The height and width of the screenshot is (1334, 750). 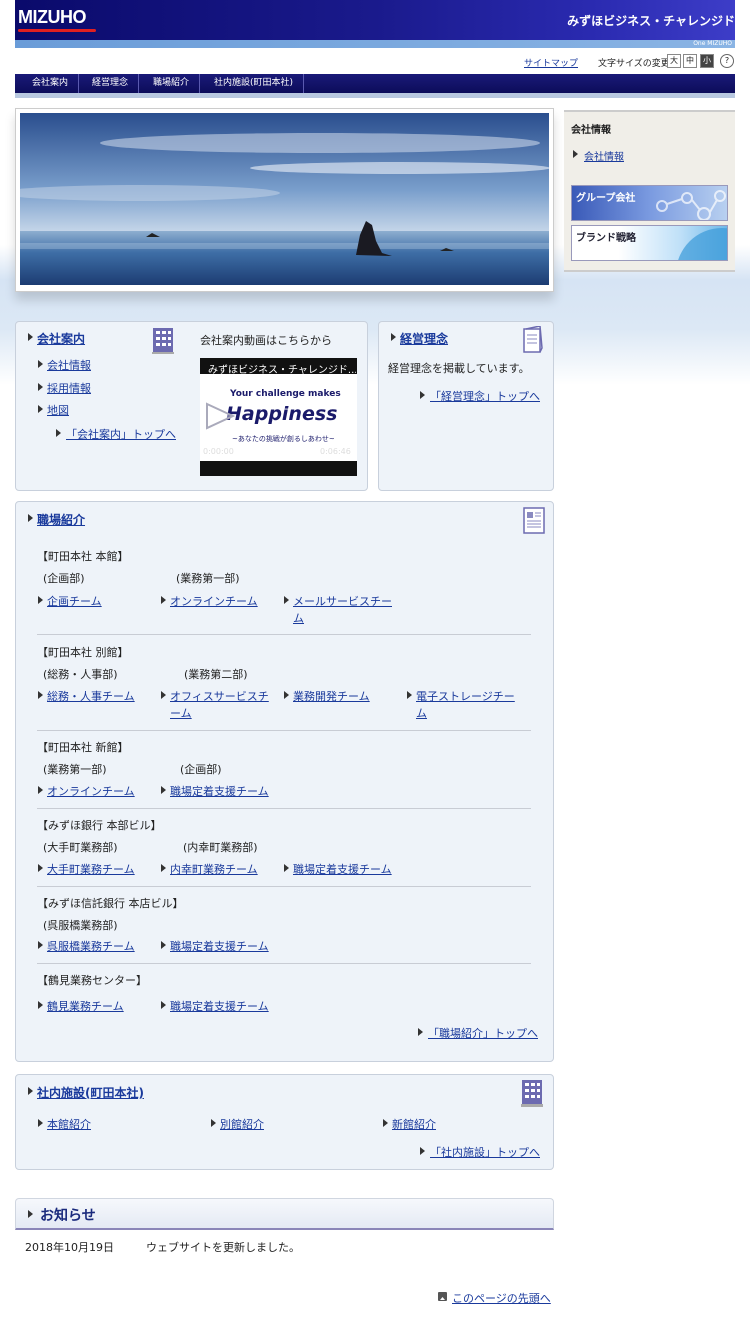 What do you see at coordinates (254, 83) in the screenshot?
I see `nav-item-facility: 社内施設(町田本社)` at bounding box center [254, 83].